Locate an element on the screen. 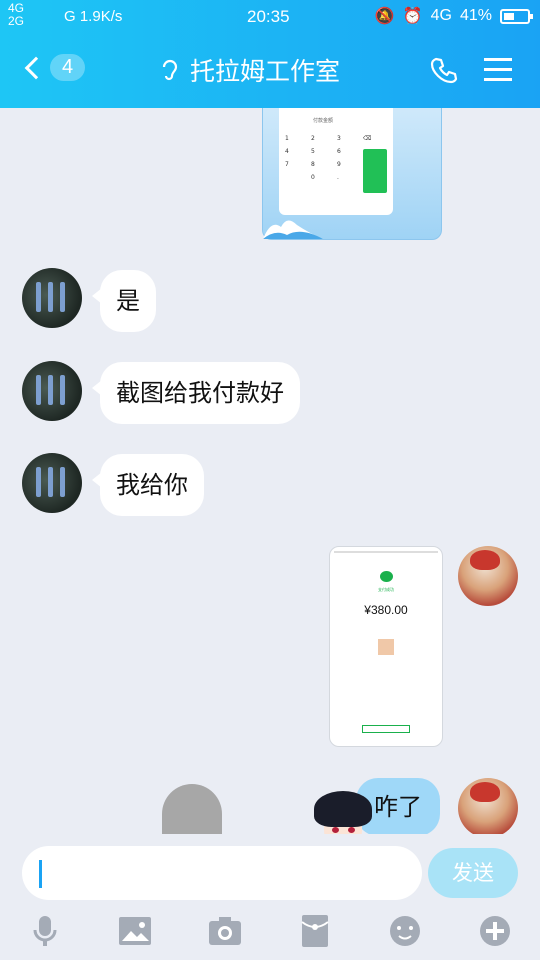  sticker-silhouette is located at coordinates (192, 811).